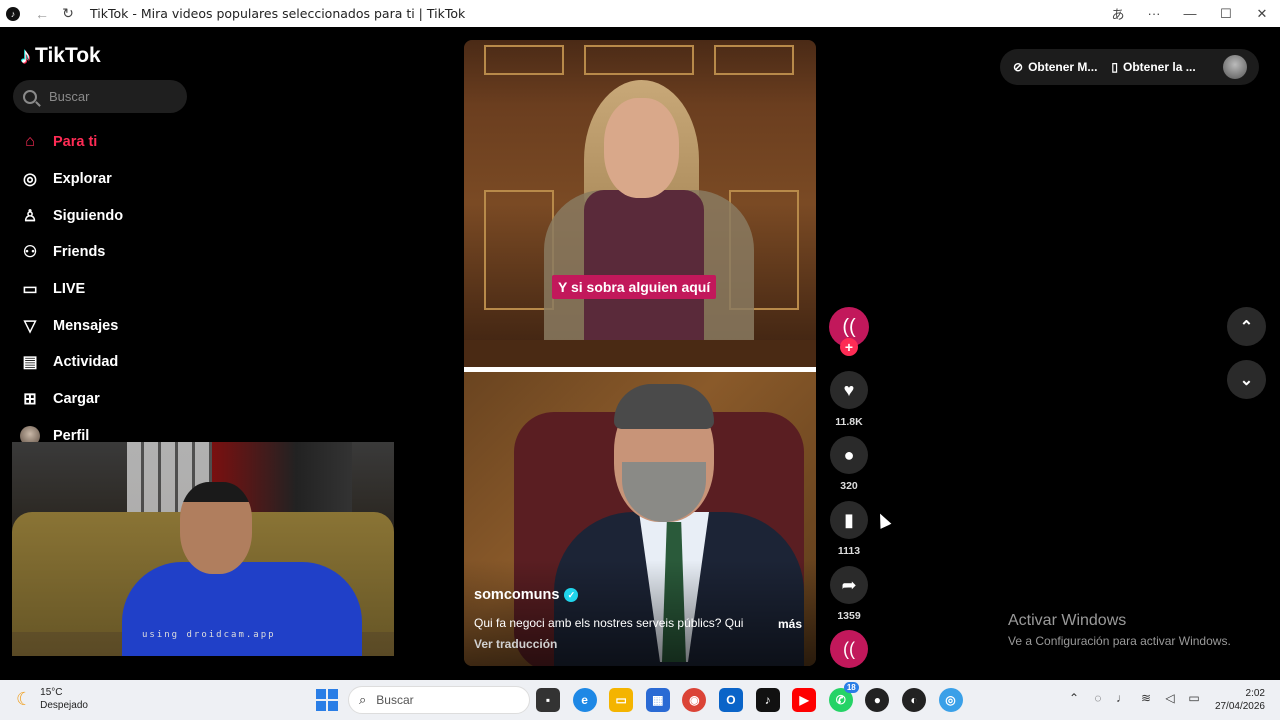 This screenshot has width=1280, height=720. I want to click on activation-title: Activar Windows, so click(1067, 620).